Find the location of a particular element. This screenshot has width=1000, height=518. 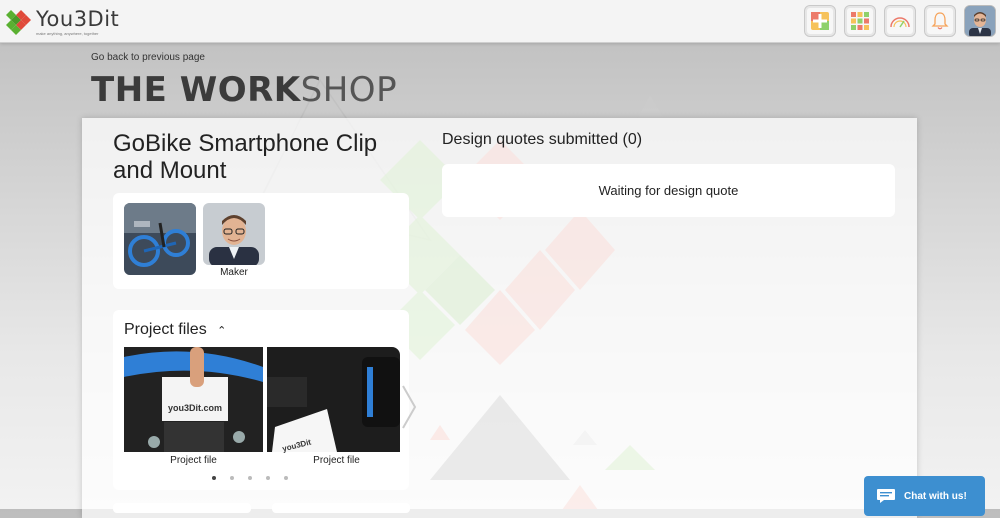

maker-label: Maker is located at coordinates (234, 272).